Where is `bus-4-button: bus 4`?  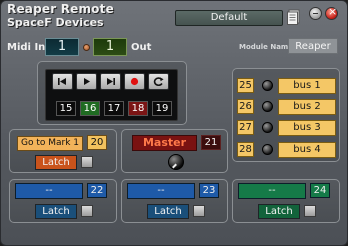
bus-4-button: bus 4 is located at coordinates (307, 150).